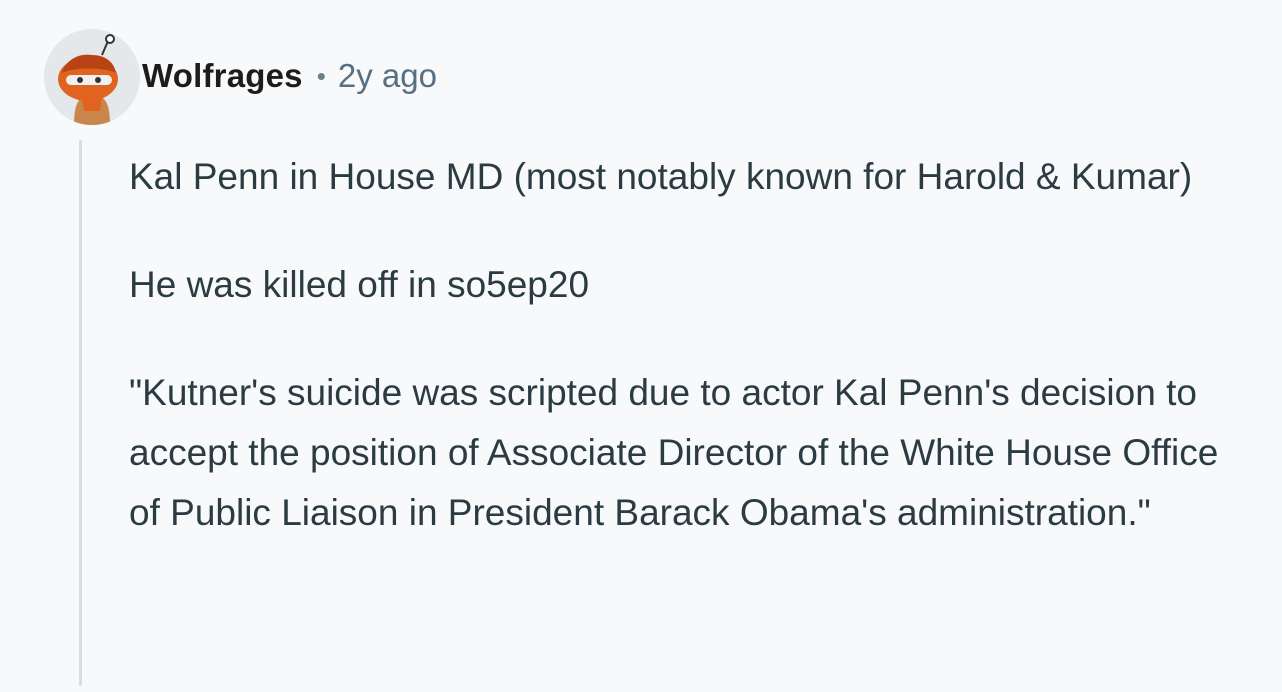  I want to click on user-avatar, so click(92, 77).